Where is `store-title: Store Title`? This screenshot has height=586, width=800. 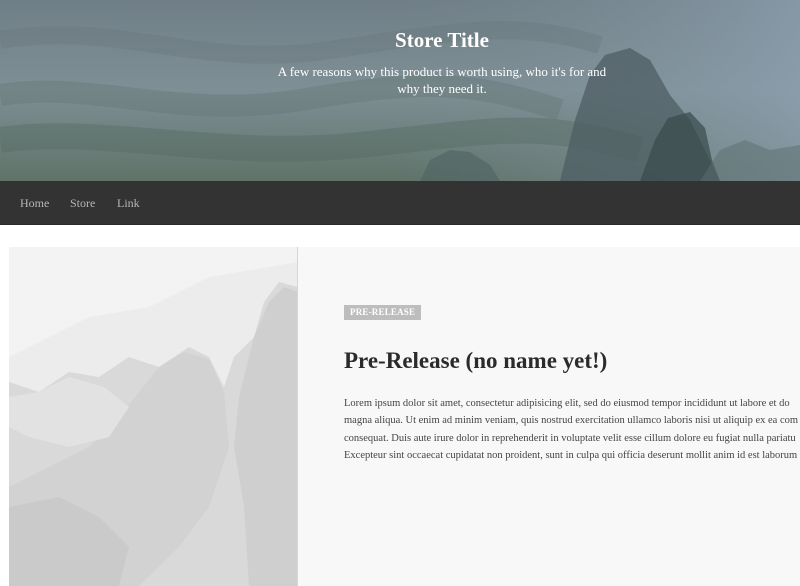
store-title: Store Title is located at coordinates (442, 40).